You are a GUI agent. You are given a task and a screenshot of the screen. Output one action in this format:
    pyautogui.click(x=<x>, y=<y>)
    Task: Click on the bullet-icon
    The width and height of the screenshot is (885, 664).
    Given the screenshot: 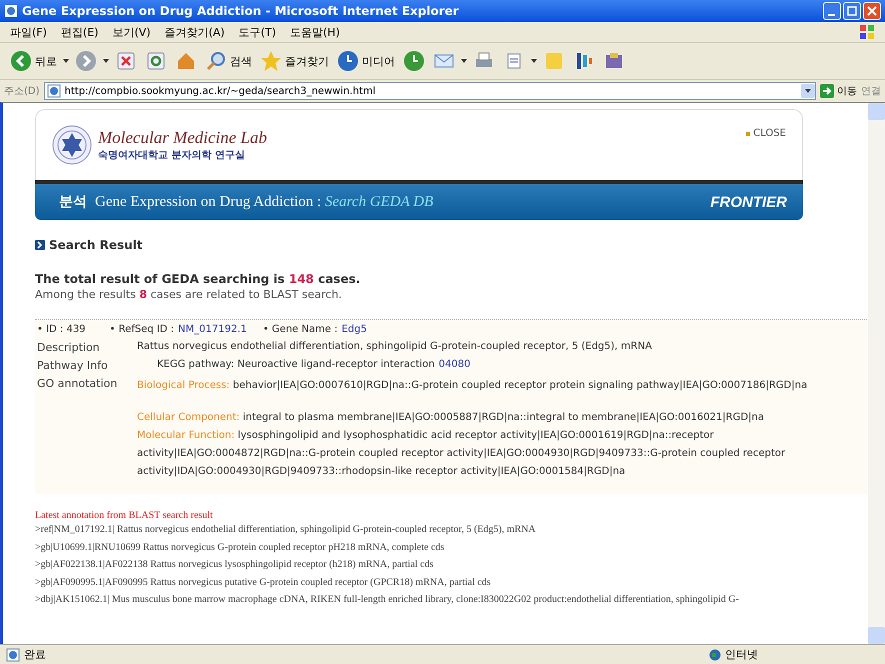 What is the action you would take?
    pyautogui.click(x=40, y=245)
    